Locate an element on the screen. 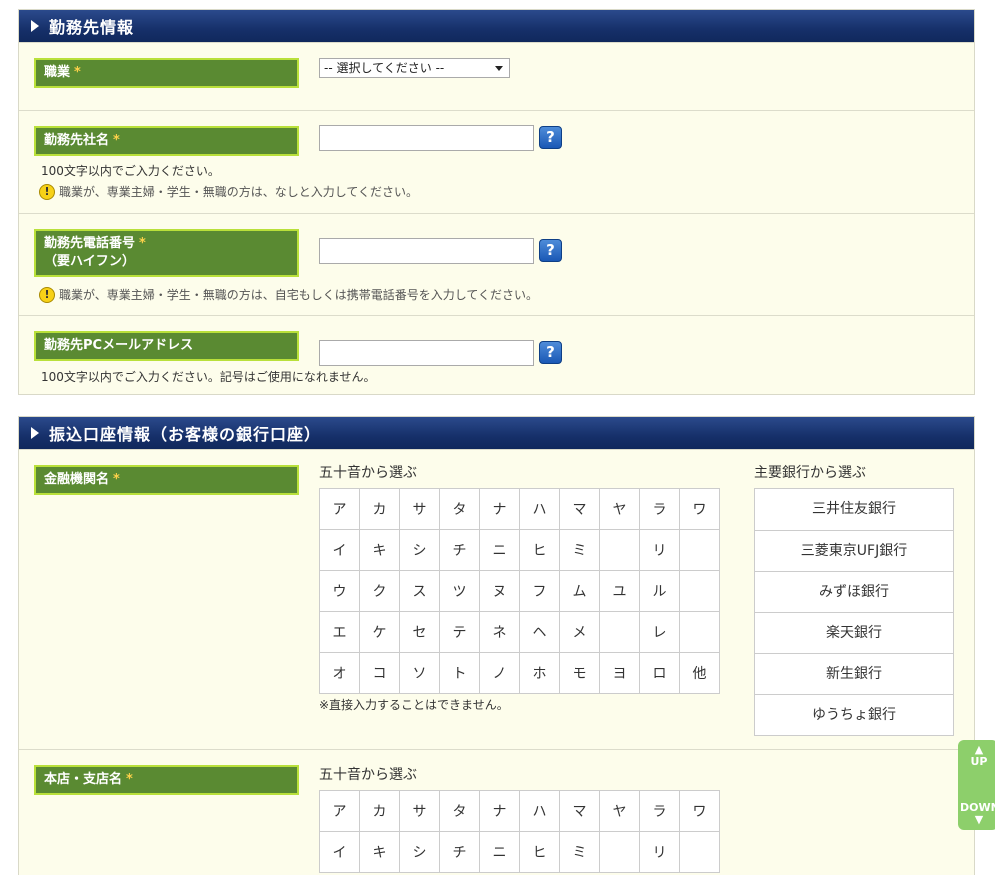  kana-cell: ネ is located at coordinates (499, 632).